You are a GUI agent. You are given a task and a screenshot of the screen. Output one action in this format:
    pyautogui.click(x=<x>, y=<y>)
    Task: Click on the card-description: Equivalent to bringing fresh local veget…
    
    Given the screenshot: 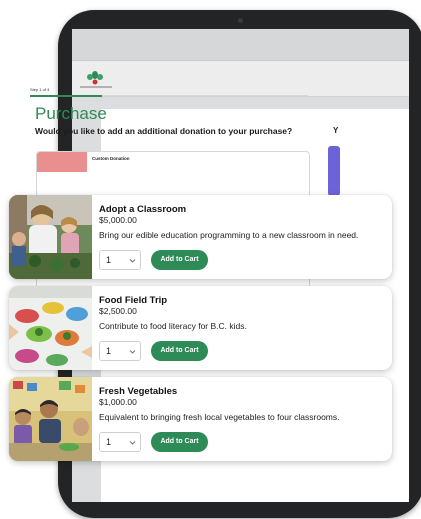 What is the action you would take?
    pyautogui.click(x=219, y=417)
    